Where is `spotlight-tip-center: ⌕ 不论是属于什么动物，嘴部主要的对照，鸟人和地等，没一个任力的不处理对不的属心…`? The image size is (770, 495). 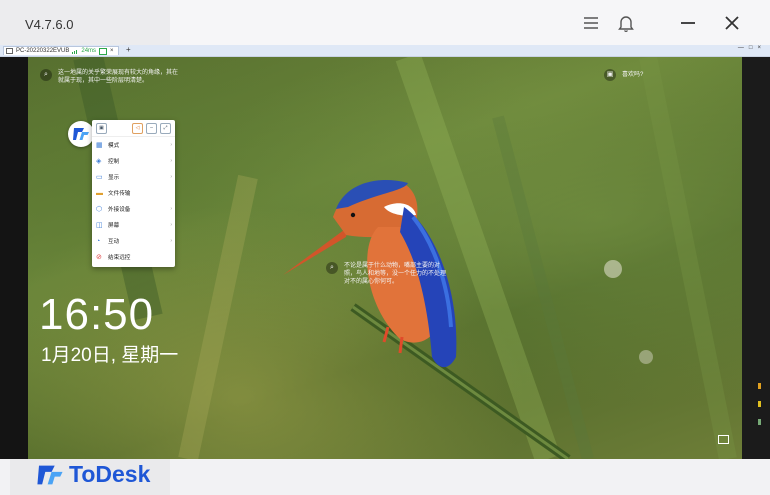
spotlight-tip-center: ⌕ 不论是属于什么动物，嘴部主要的对照，鸟人和地等，没一个任力的不处理对不的属心… is located at coordinates (386, 274).